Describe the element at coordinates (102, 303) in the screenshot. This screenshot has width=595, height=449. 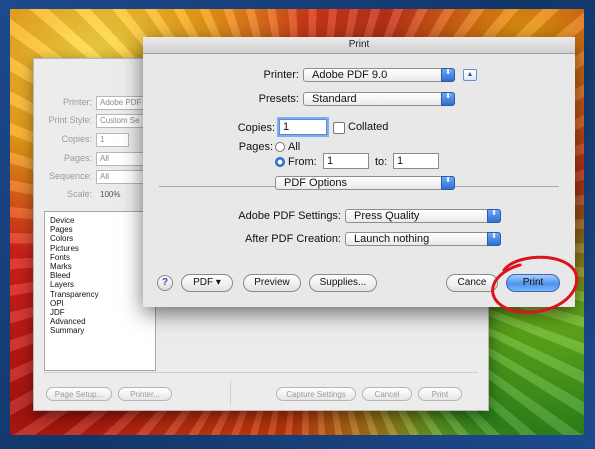
I see `list-item: OPI` at that location.